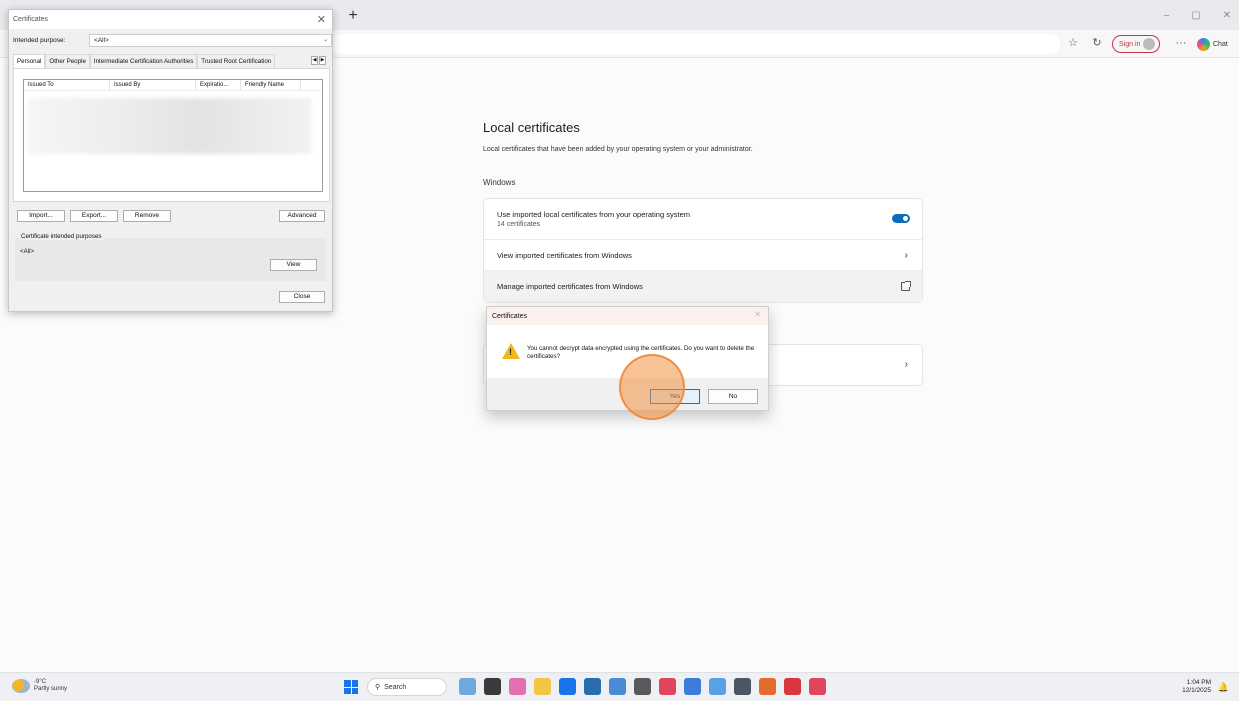 The image size is (1239, 701). Describe the element at coordinates (147, 216) in the screenshot. I see `remove-button: Remove` at that location.